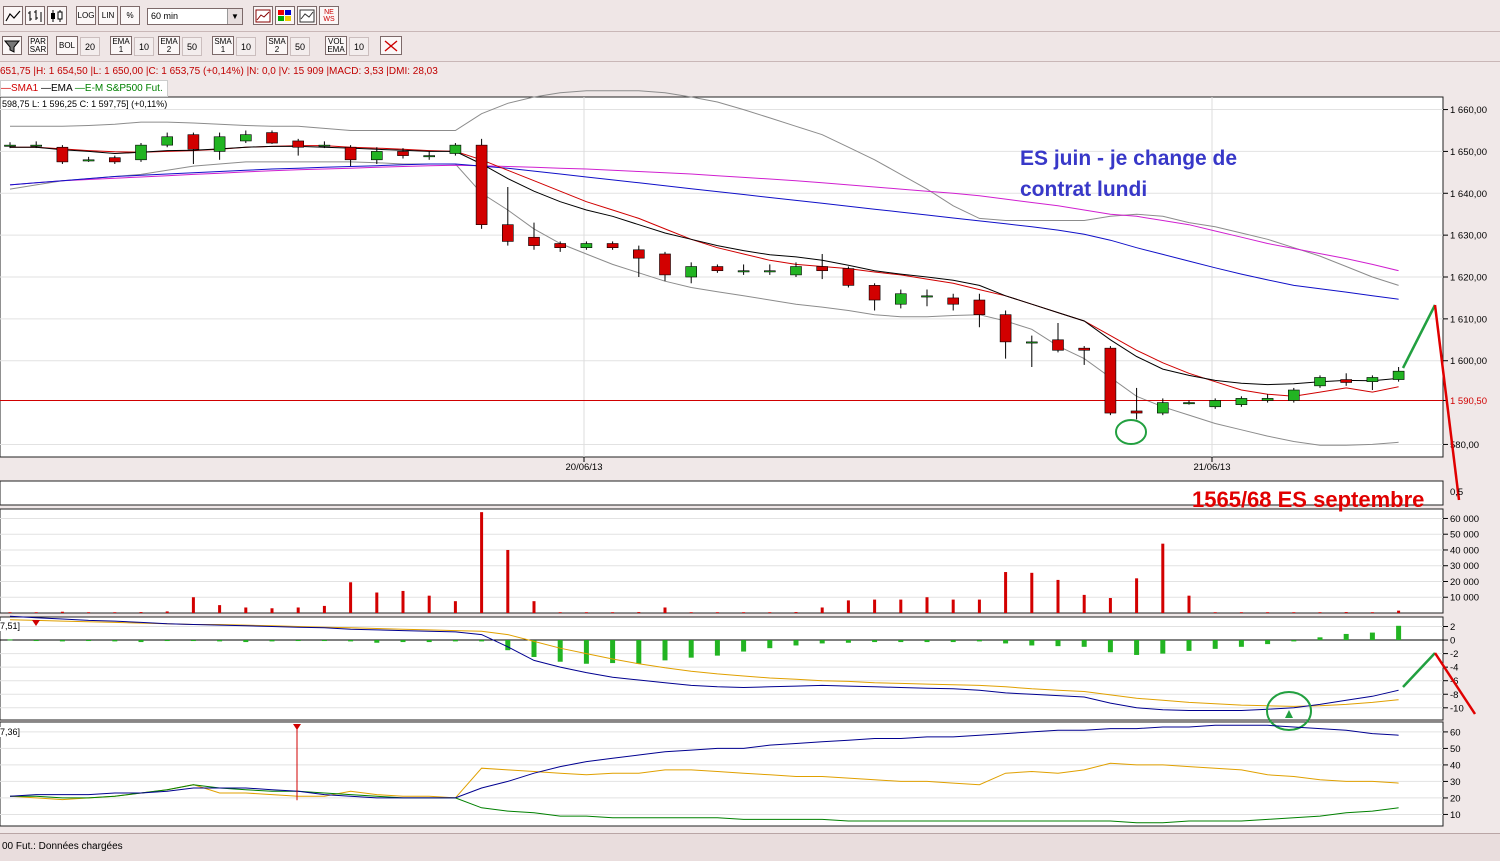 Image resolution: width=1500 pixels, height=861 pixels. I want to click on dmi-axis-tick-label: 30, so click(1455, 782).